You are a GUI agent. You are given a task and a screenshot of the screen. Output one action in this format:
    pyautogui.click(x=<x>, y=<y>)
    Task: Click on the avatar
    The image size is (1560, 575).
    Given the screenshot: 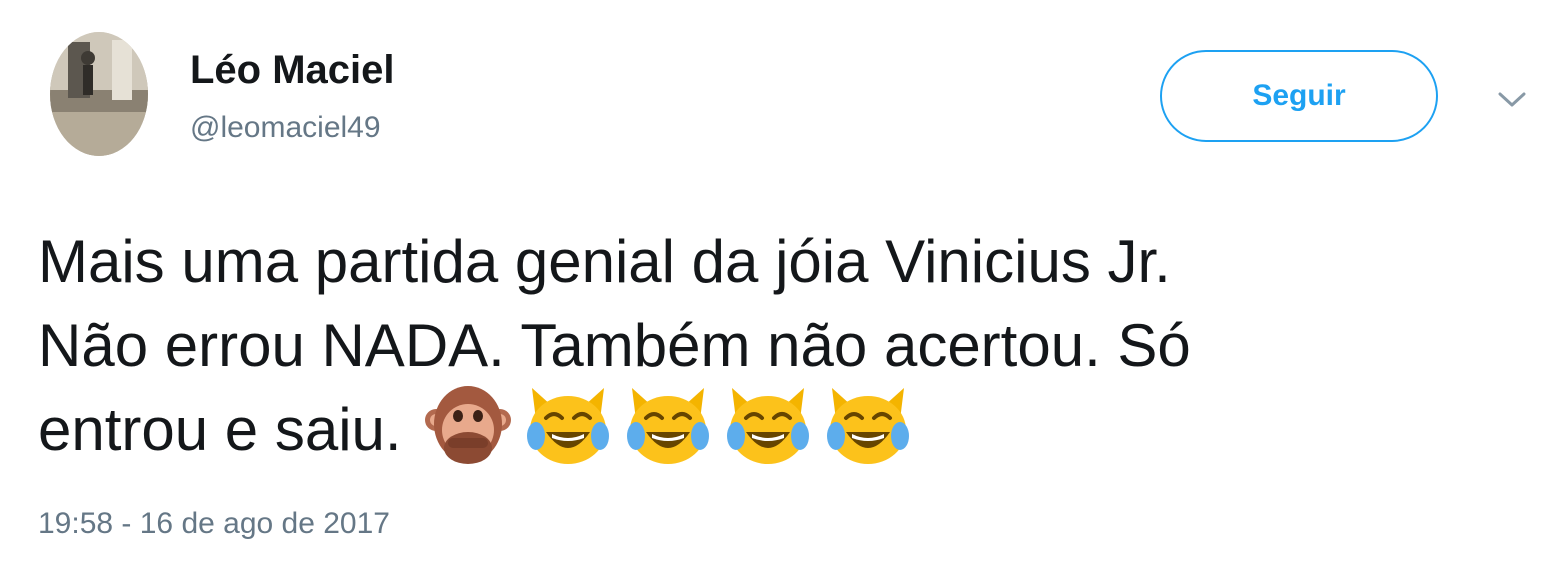 What is the action you would take?
    pyautogui.click(x=99, y=94)
    